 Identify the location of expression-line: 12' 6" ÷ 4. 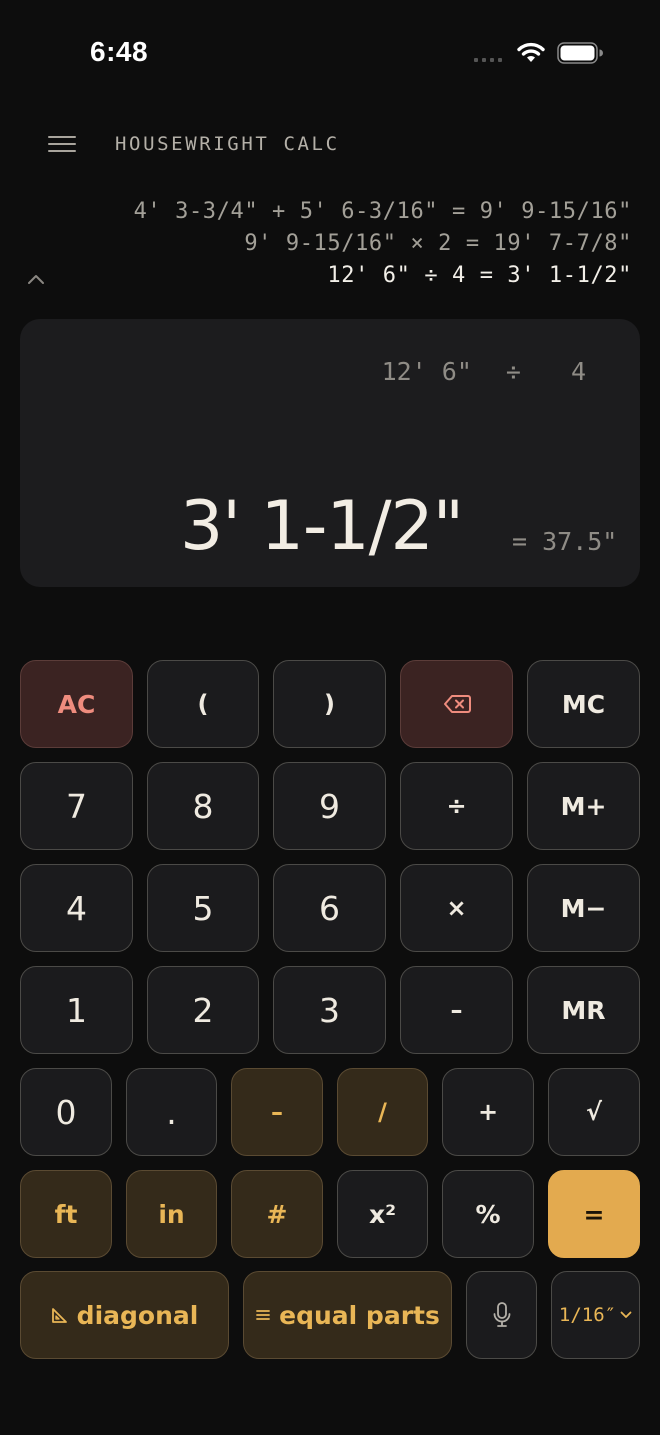
(484, 371).